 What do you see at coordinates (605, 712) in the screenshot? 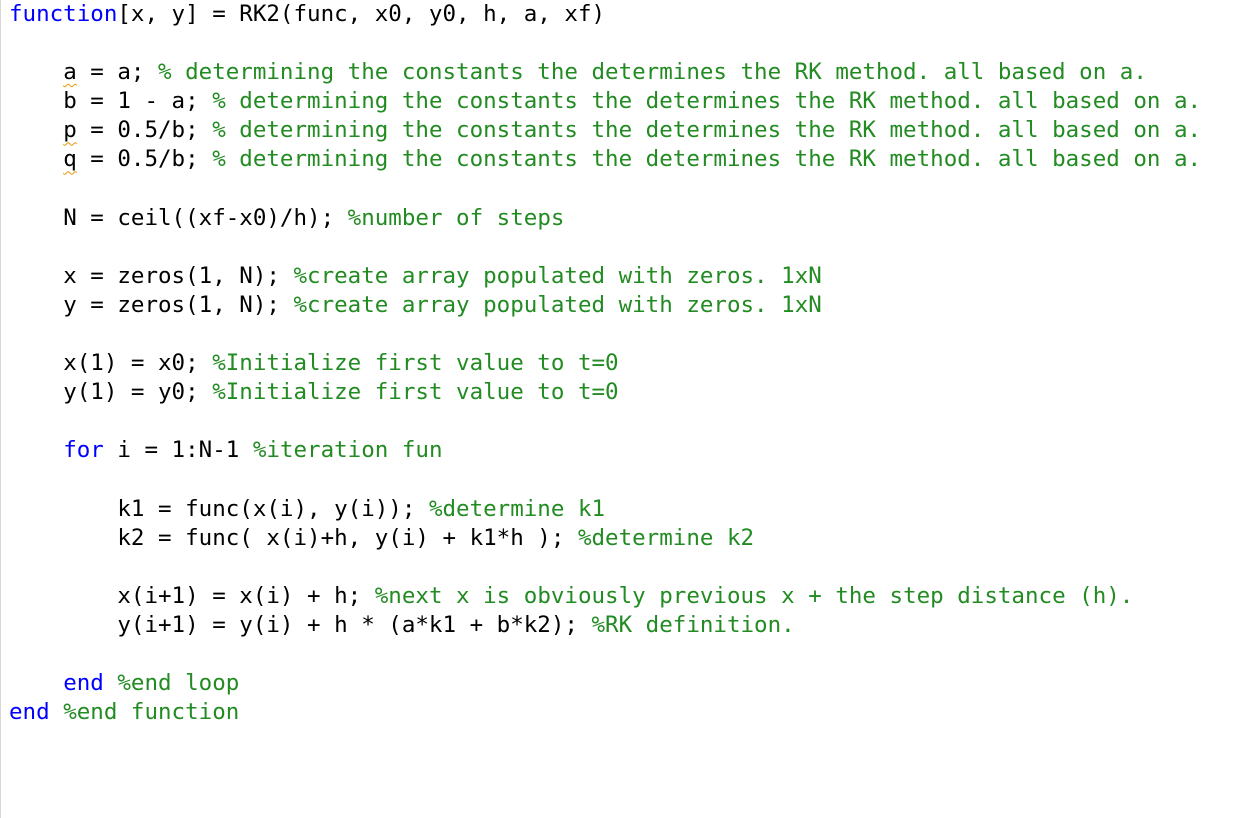
I see `code-line: end %end function` at bounding box center [605, 712].